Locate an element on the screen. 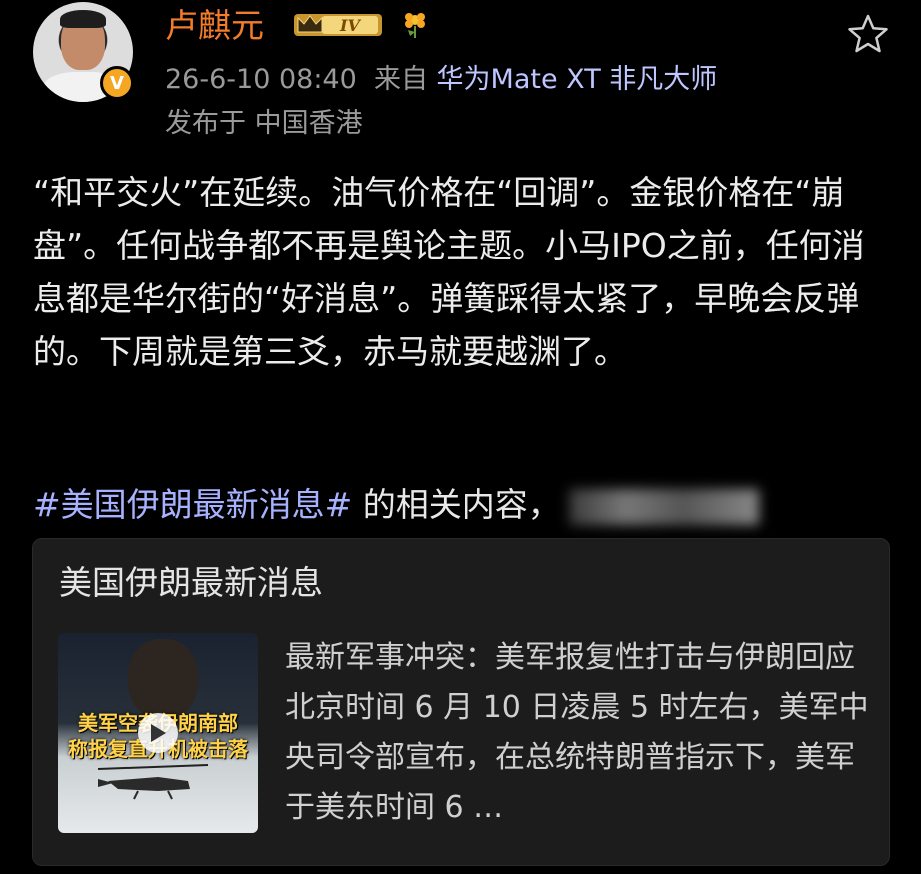  source-prefix: 来自 is located at coordinates (400, 79).